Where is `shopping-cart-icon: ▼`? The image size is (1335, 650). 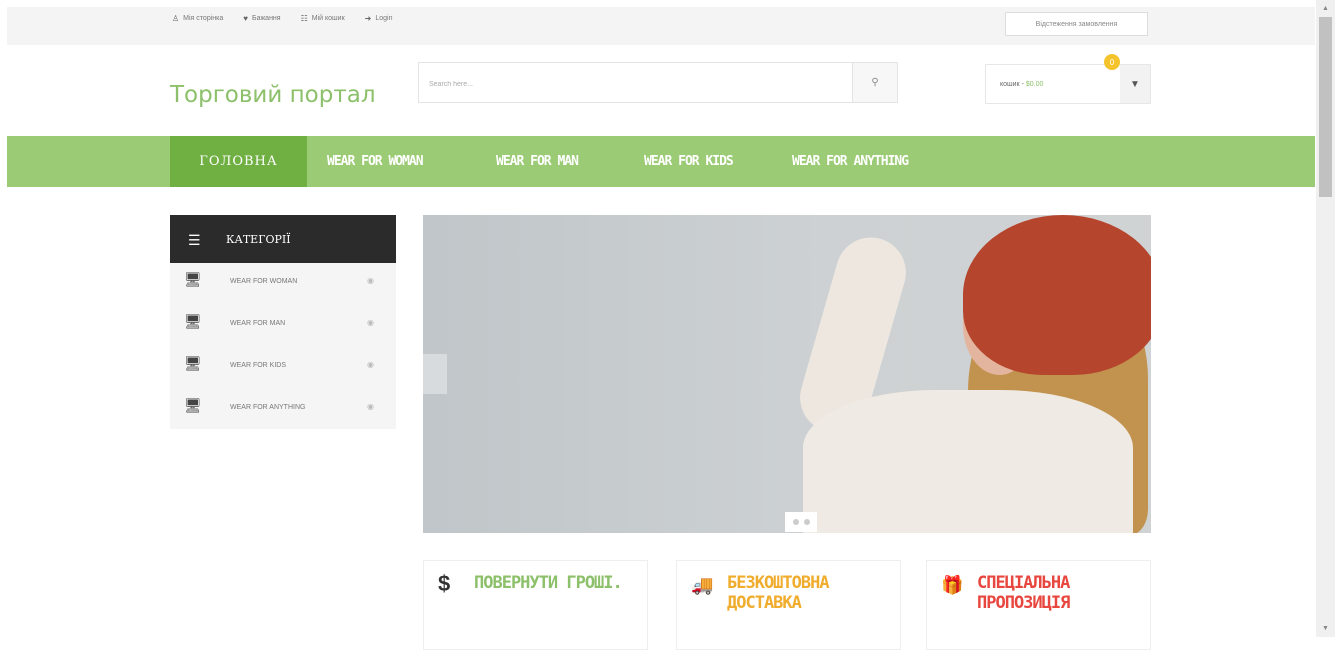 shopping-cart-icon: ▼ is located at coordinates (1135, 84).